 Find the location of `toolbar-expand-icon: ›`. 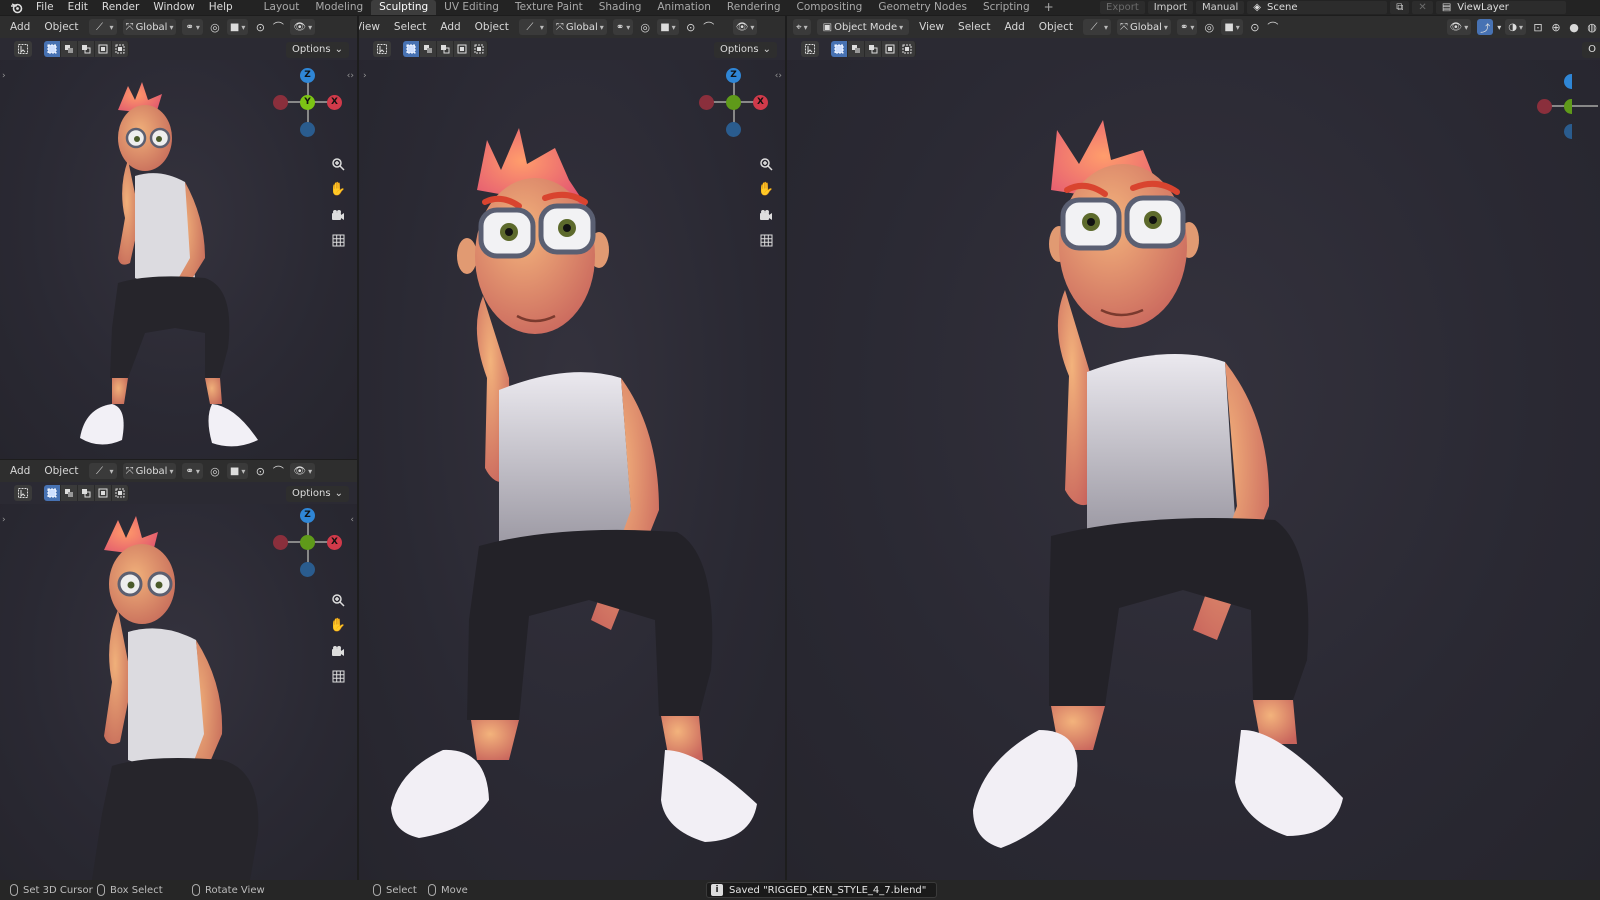

toolbar-expand-icon: › is located at coordinates (4, 520).